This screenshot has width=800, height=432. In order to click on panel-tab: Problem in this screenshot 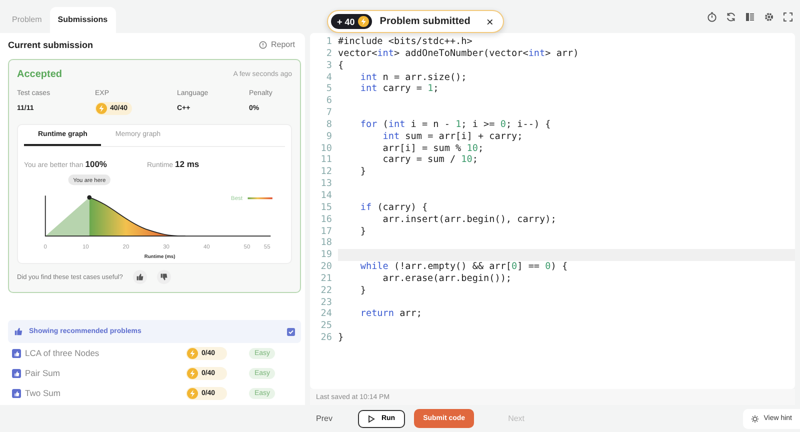, I will do `click(27, 20)`.